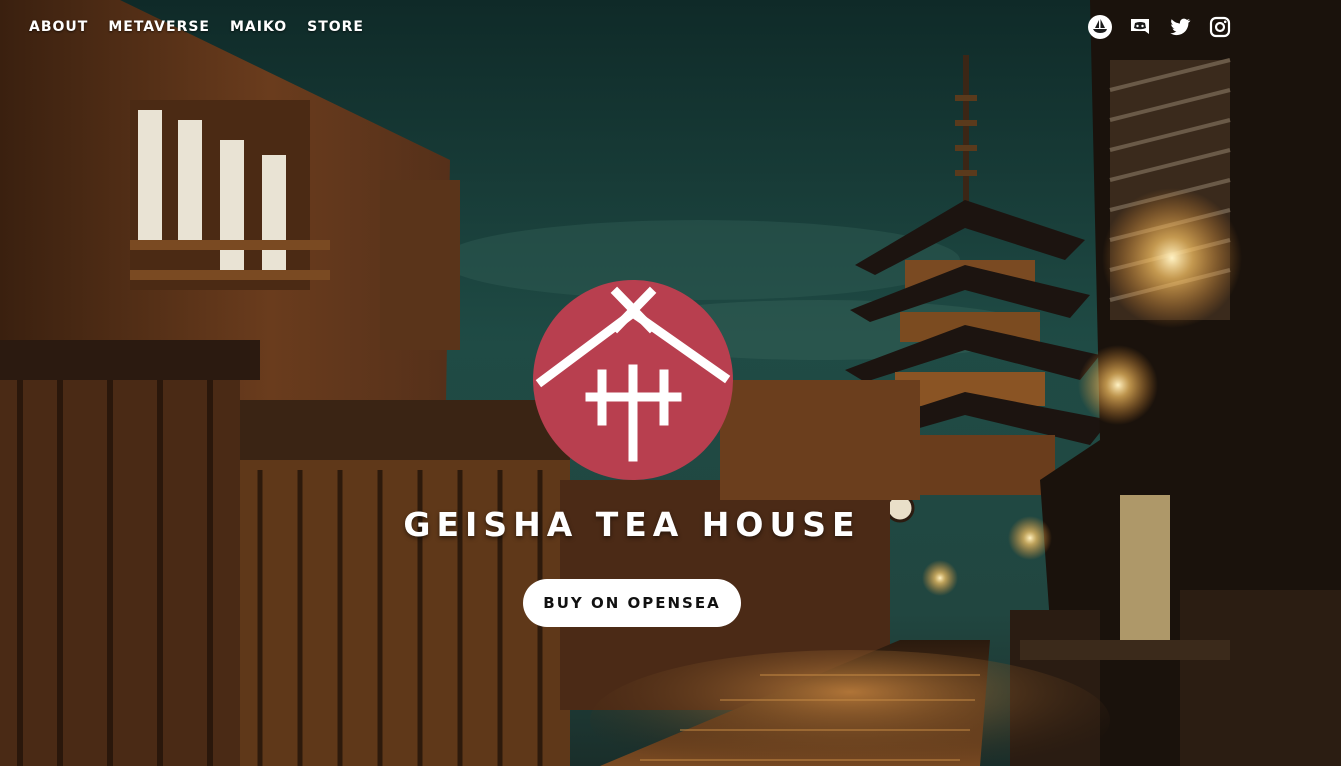 The width and height of the screenshot is (1341, 766). Describe the element at coordinates (1160, 27) in the screenshot. I see `social-links` at that location.